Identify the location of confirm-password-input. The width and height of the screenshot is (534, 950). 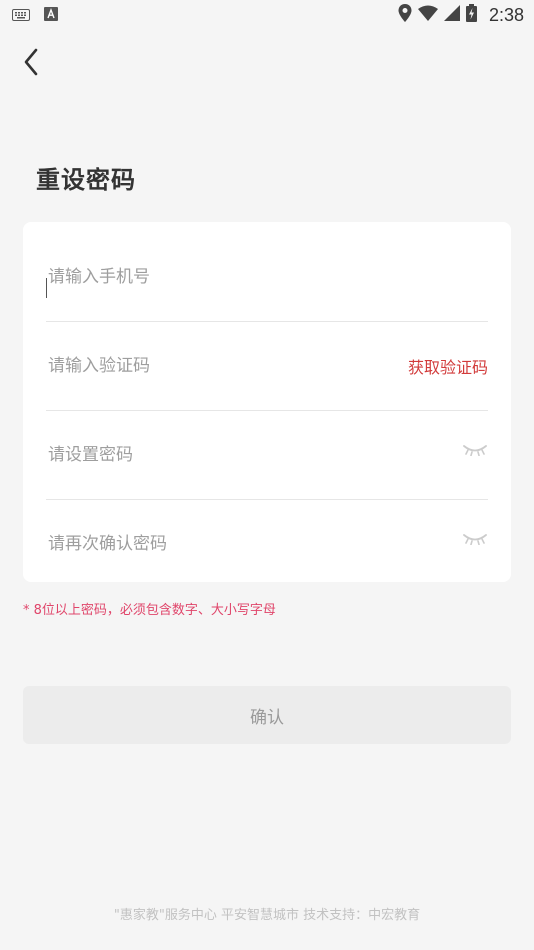
(226, 543).